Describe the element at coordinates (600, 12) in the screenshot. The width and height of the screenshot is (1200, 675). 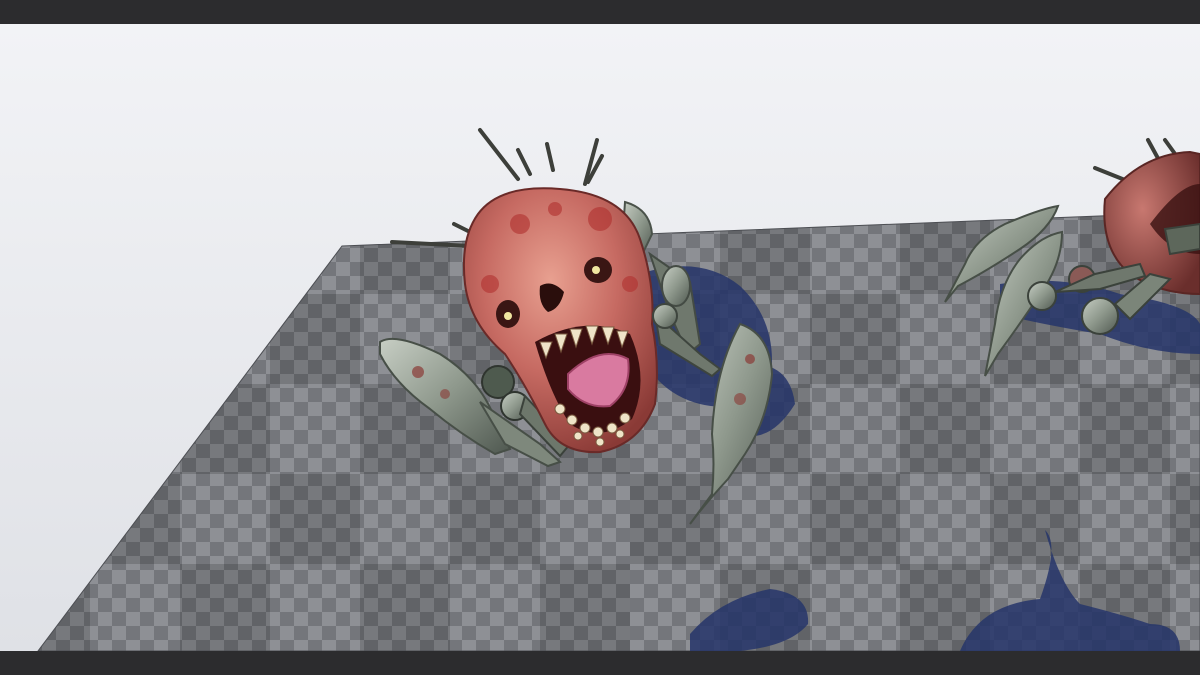
I see `letterbox-top-bar` at that location.